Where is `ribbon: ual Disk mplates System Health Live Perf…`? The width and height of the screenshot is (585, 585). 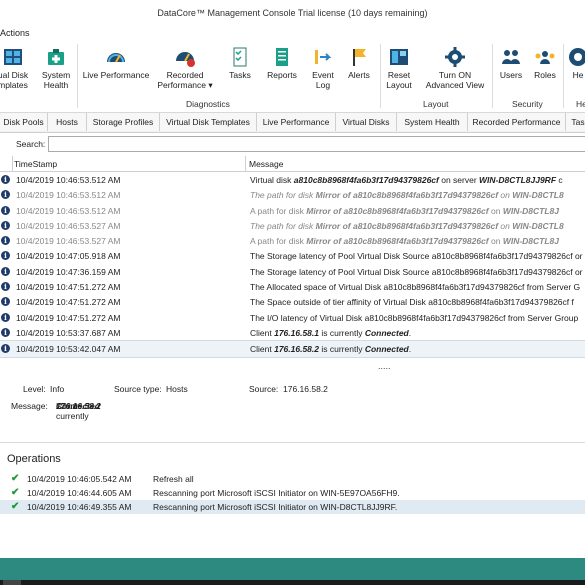
ribbon: ual Disk mplates System Health Live Perf… is located at coordinates (292, 77).